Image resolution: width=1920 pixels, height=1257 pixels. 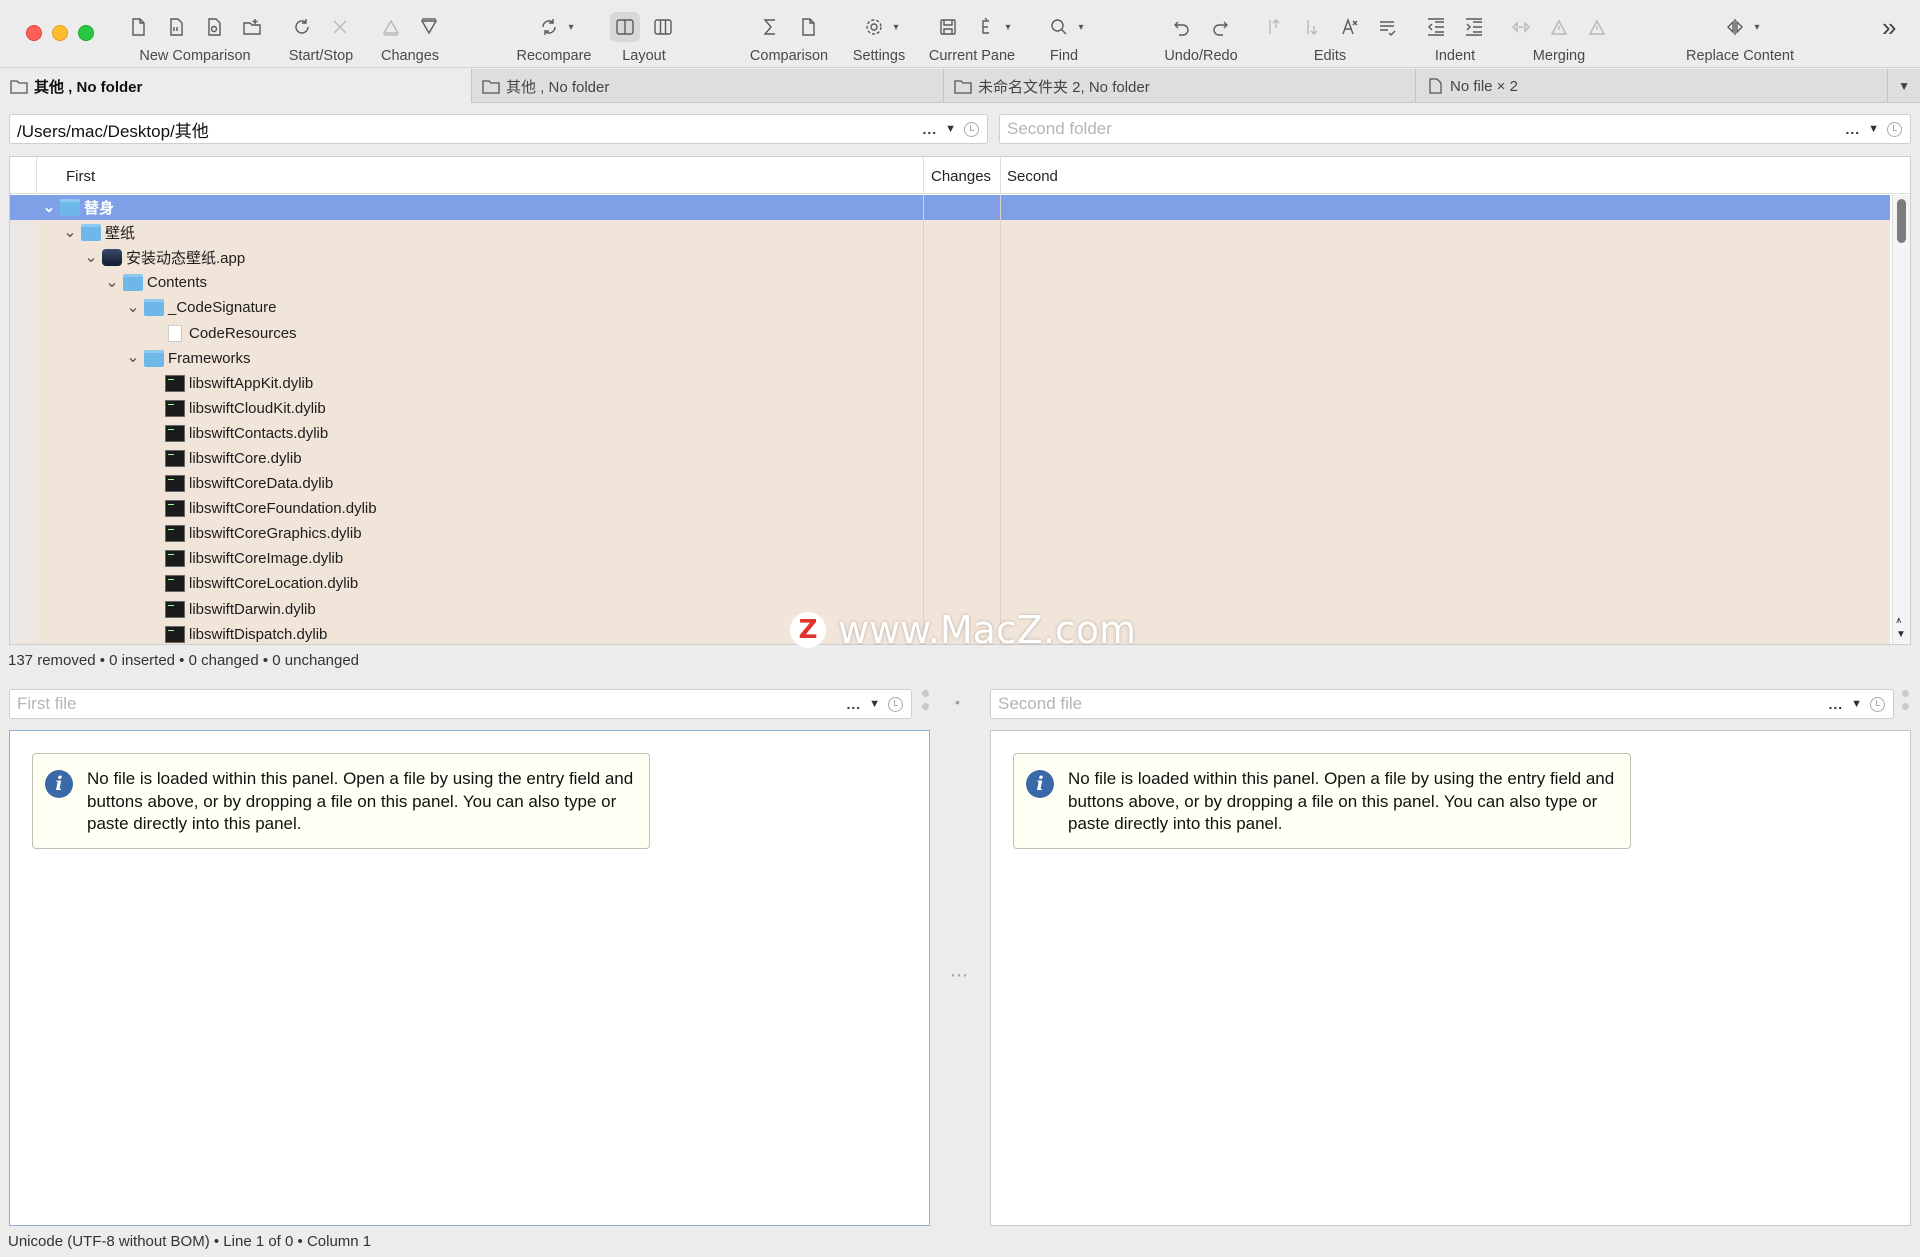 What do you see at coordinates (1873, 129) in the screenshot?
I see `second-folder-dropdown-icon: ▼` at bounding box center [1873, 129].